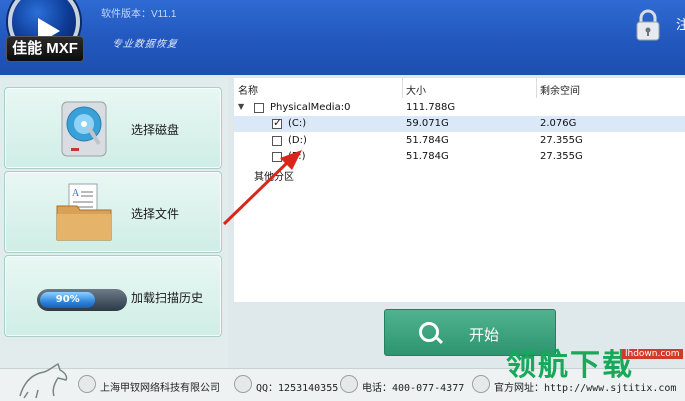 This screenshot has height=401, width=685. I want to click on phone-icon, so click(349, 384).